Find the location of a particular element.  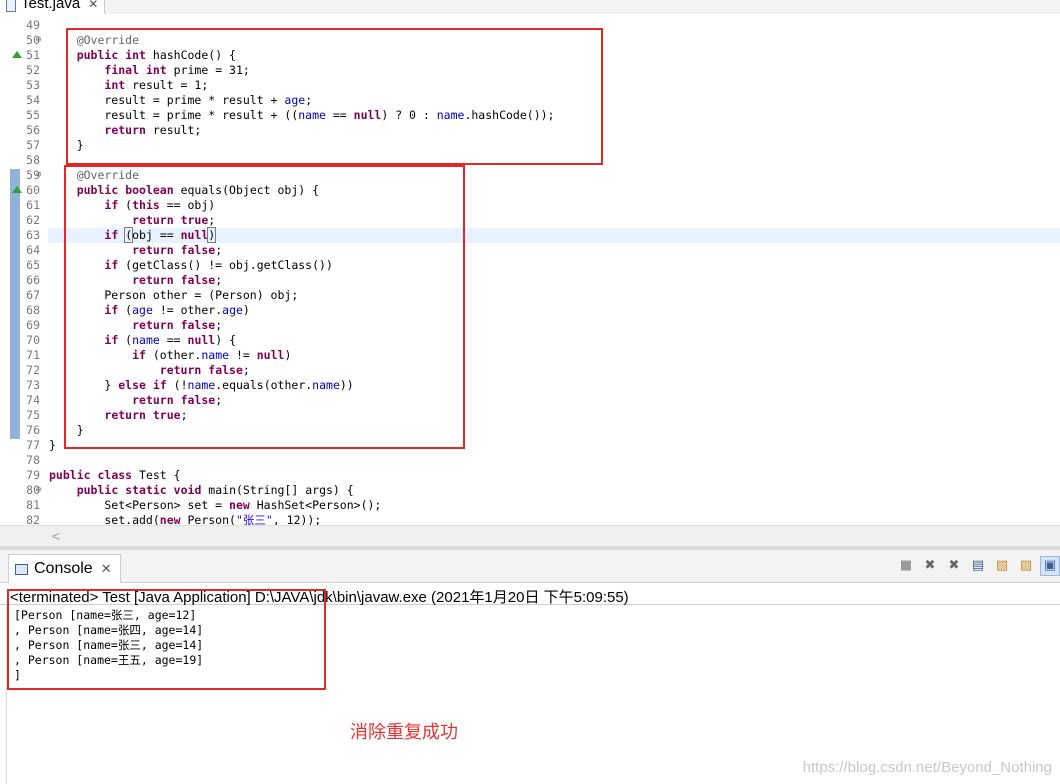

tab-label: Test.java is located at coordinates (51, 6).